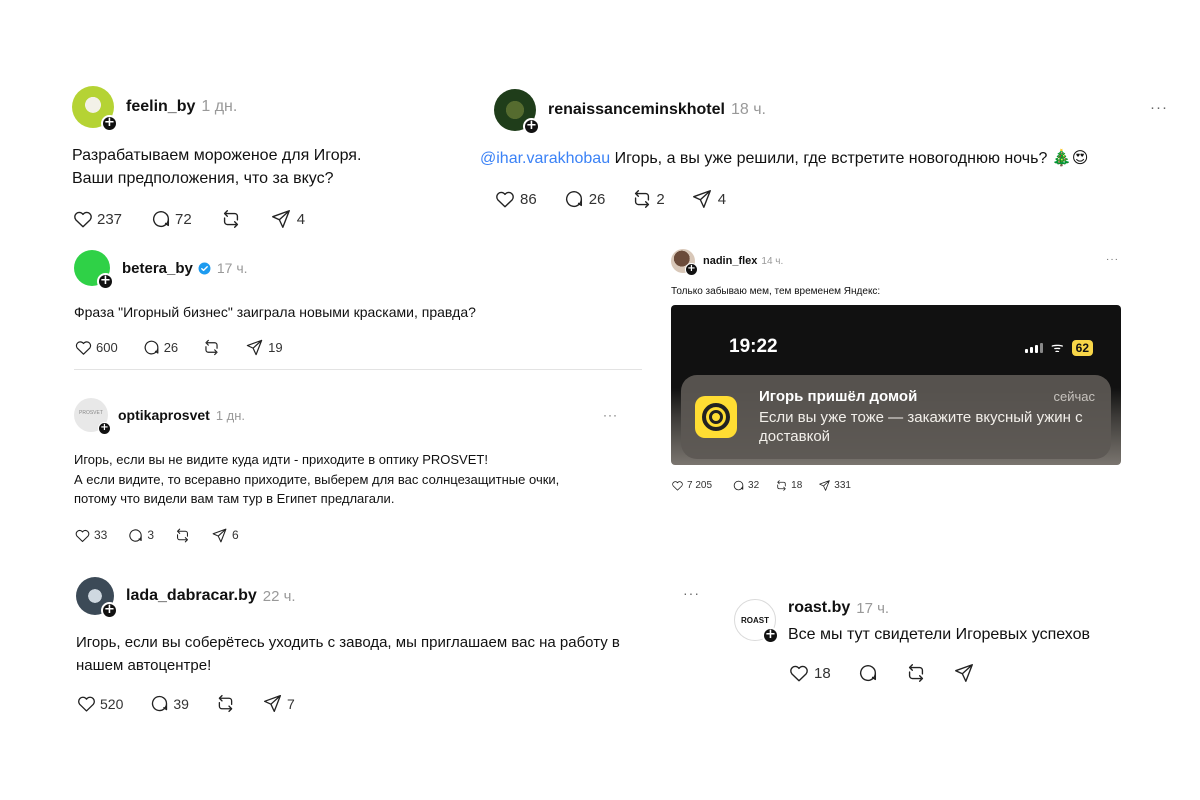  I want to click on signal-icon, so click(1033, 347).